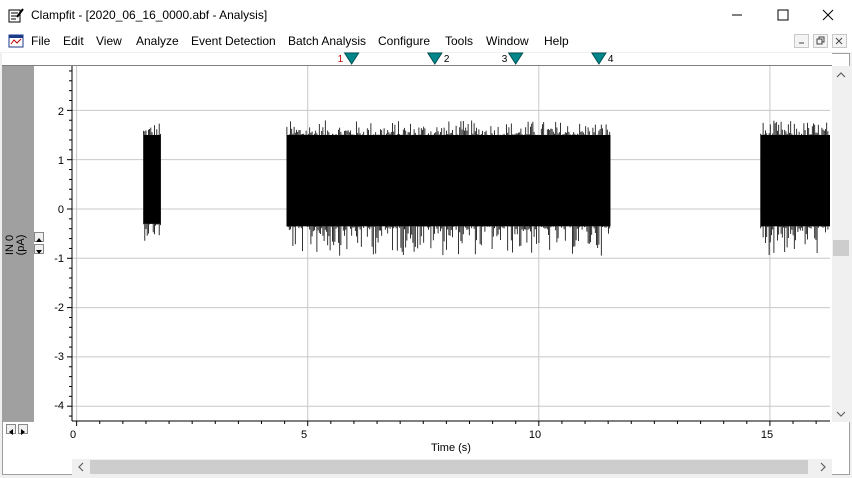 Image resolution: width=852 pixels, height=478 pixels. I want to click on triangle-right-icon, so click(23, 432).